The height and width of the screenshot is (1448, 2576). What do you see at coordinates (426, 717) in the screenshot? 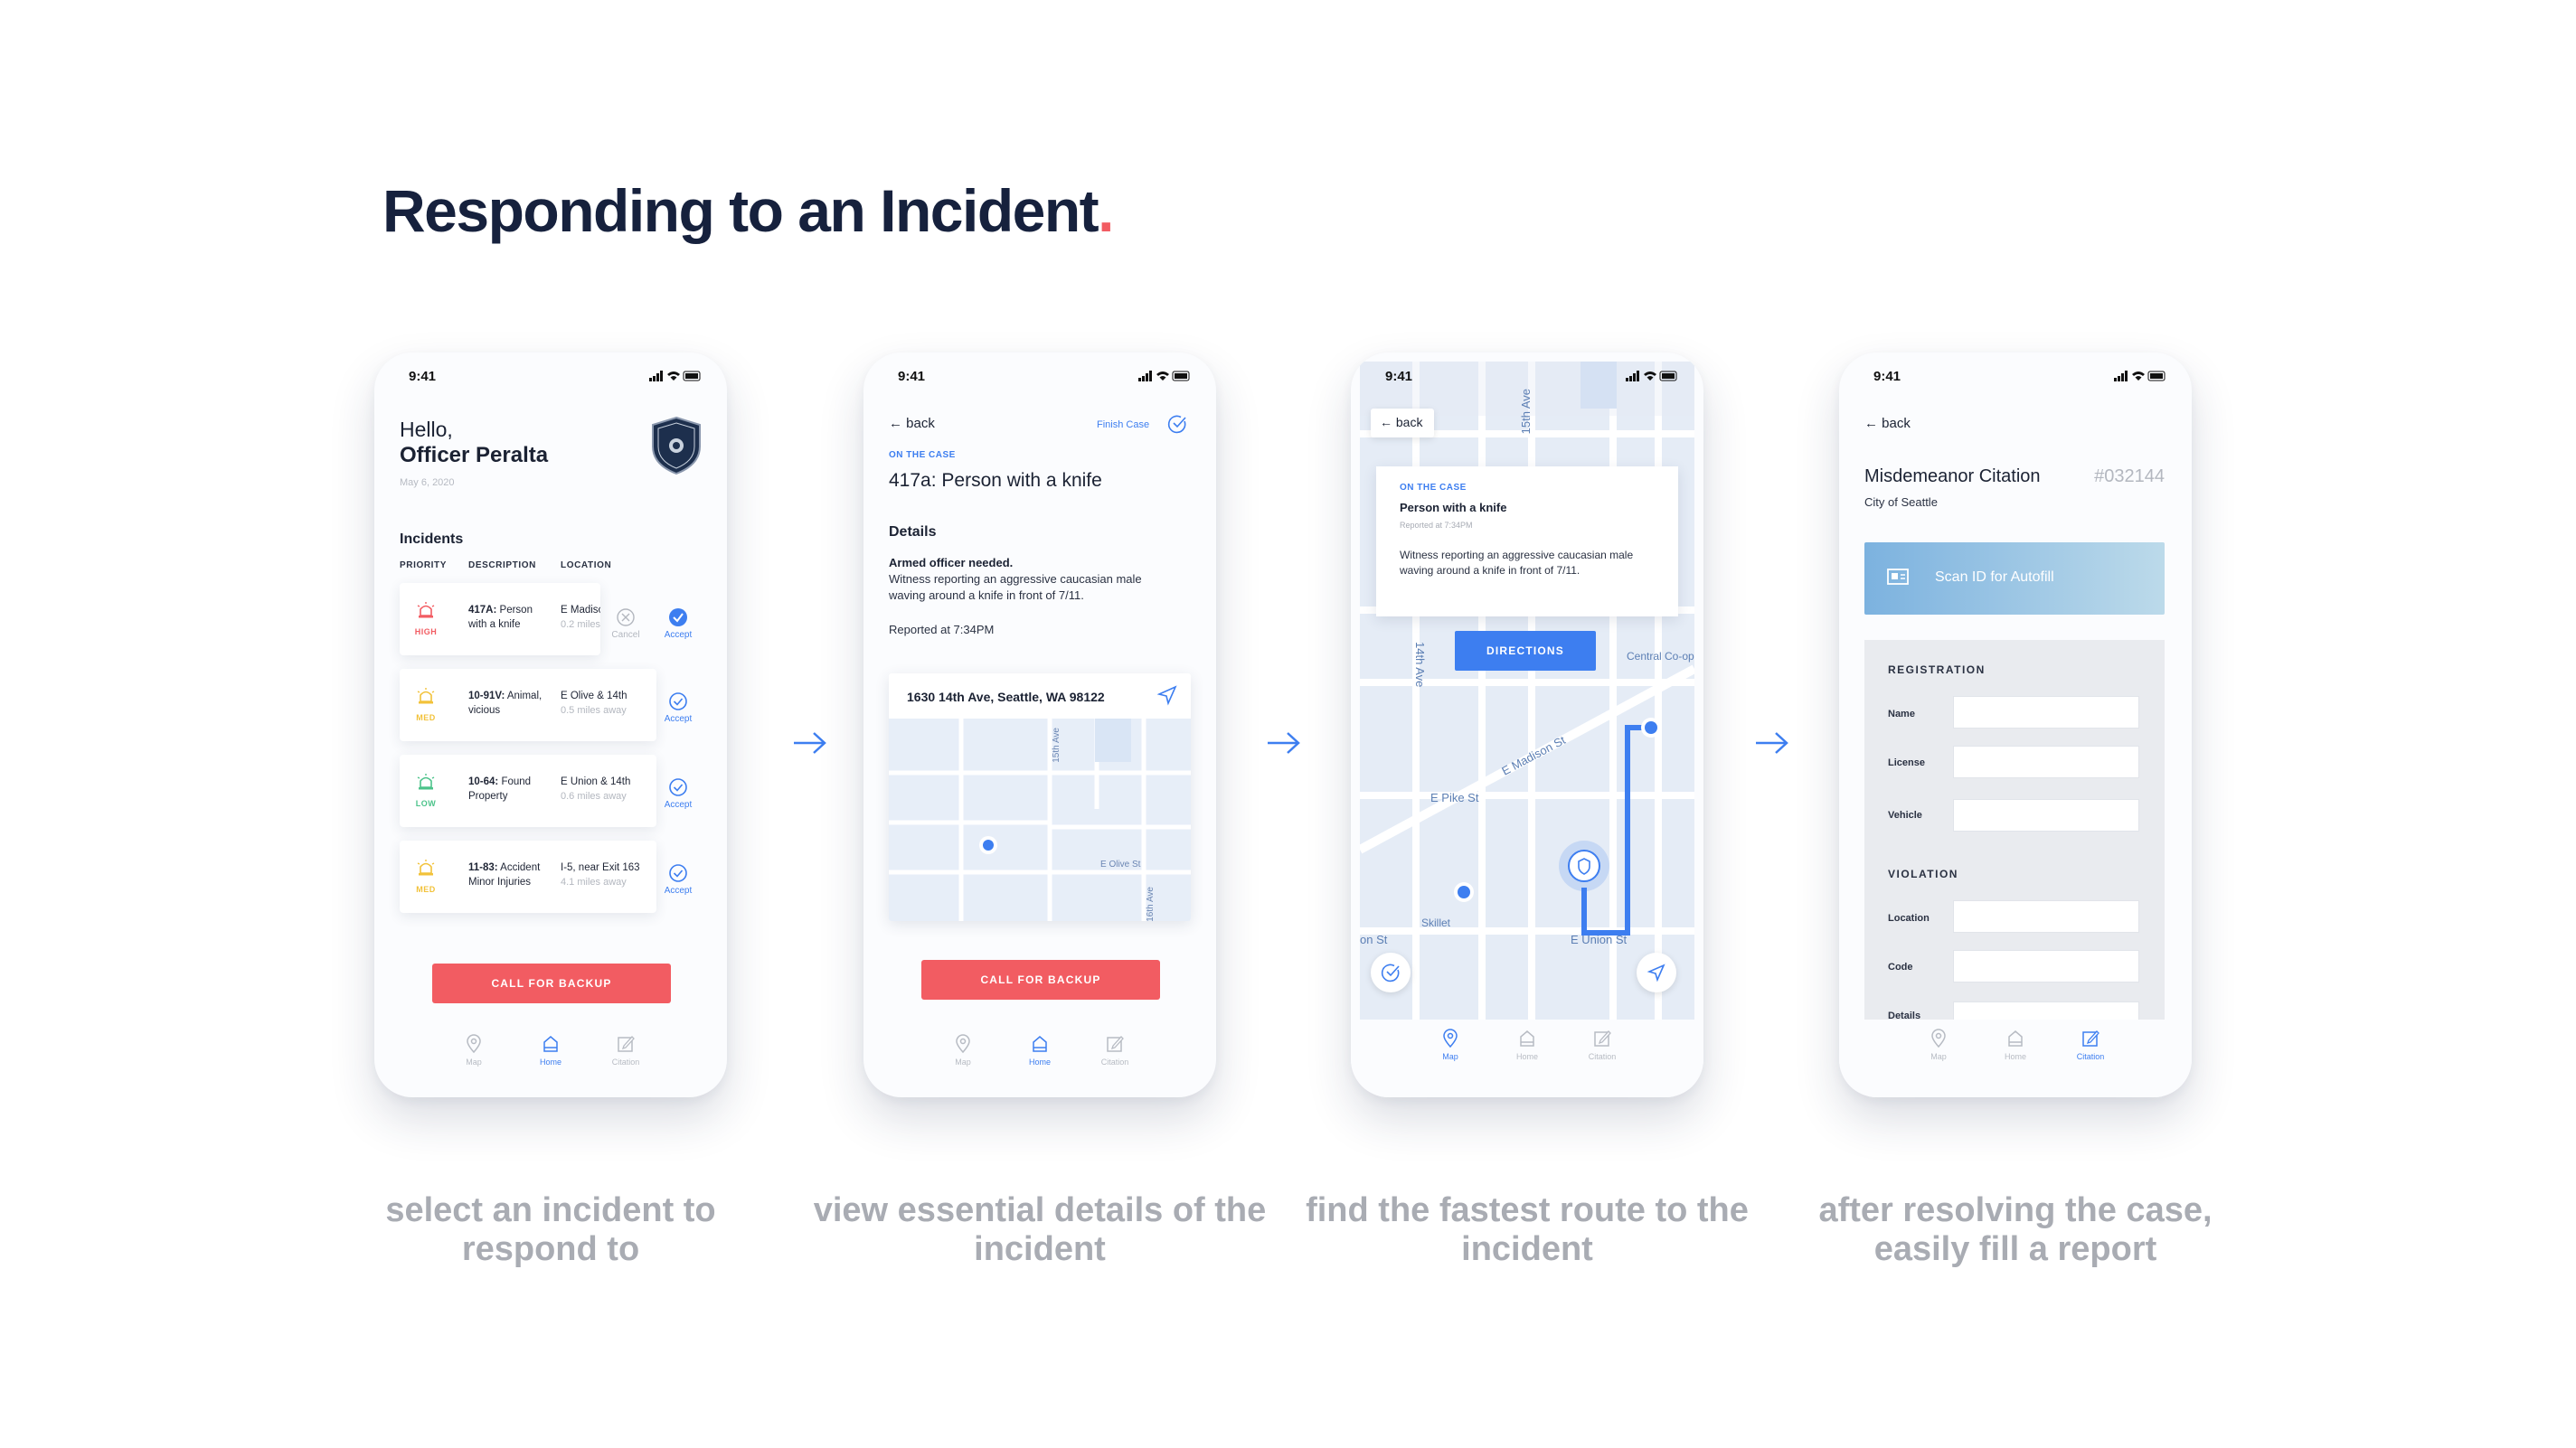
I see `priority-label: MED` at bounding box center [426, 717].